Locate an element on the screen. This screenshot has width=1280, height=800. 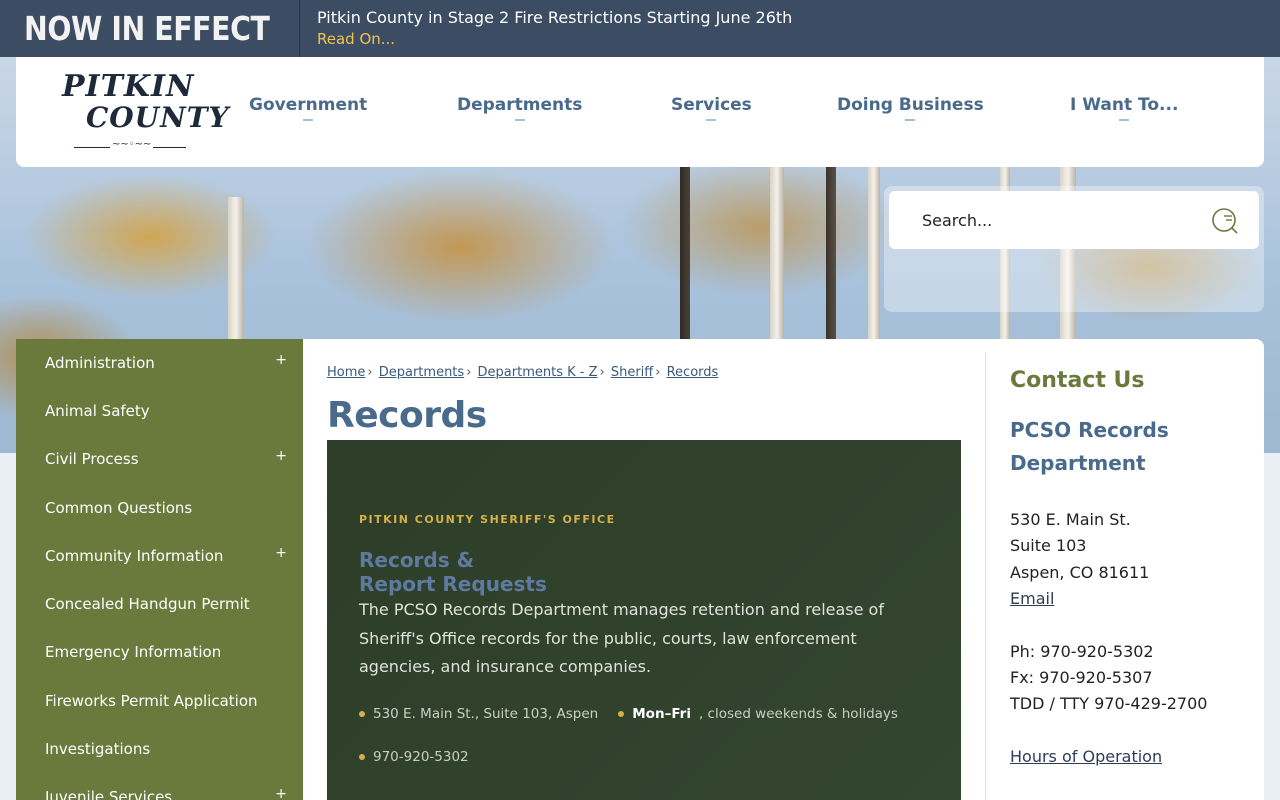
search-box is located at coordinates (1074, 220).